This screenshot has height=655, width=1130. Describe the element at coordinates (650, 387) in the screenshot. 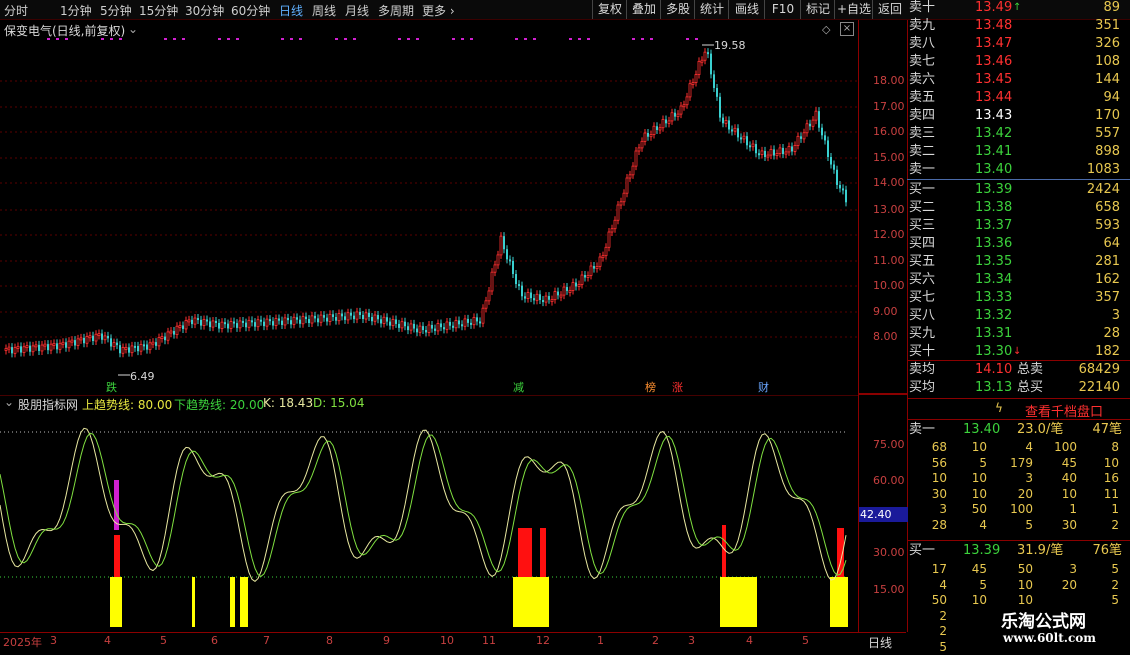

I see `event-marker-bang: 榜` at that location.